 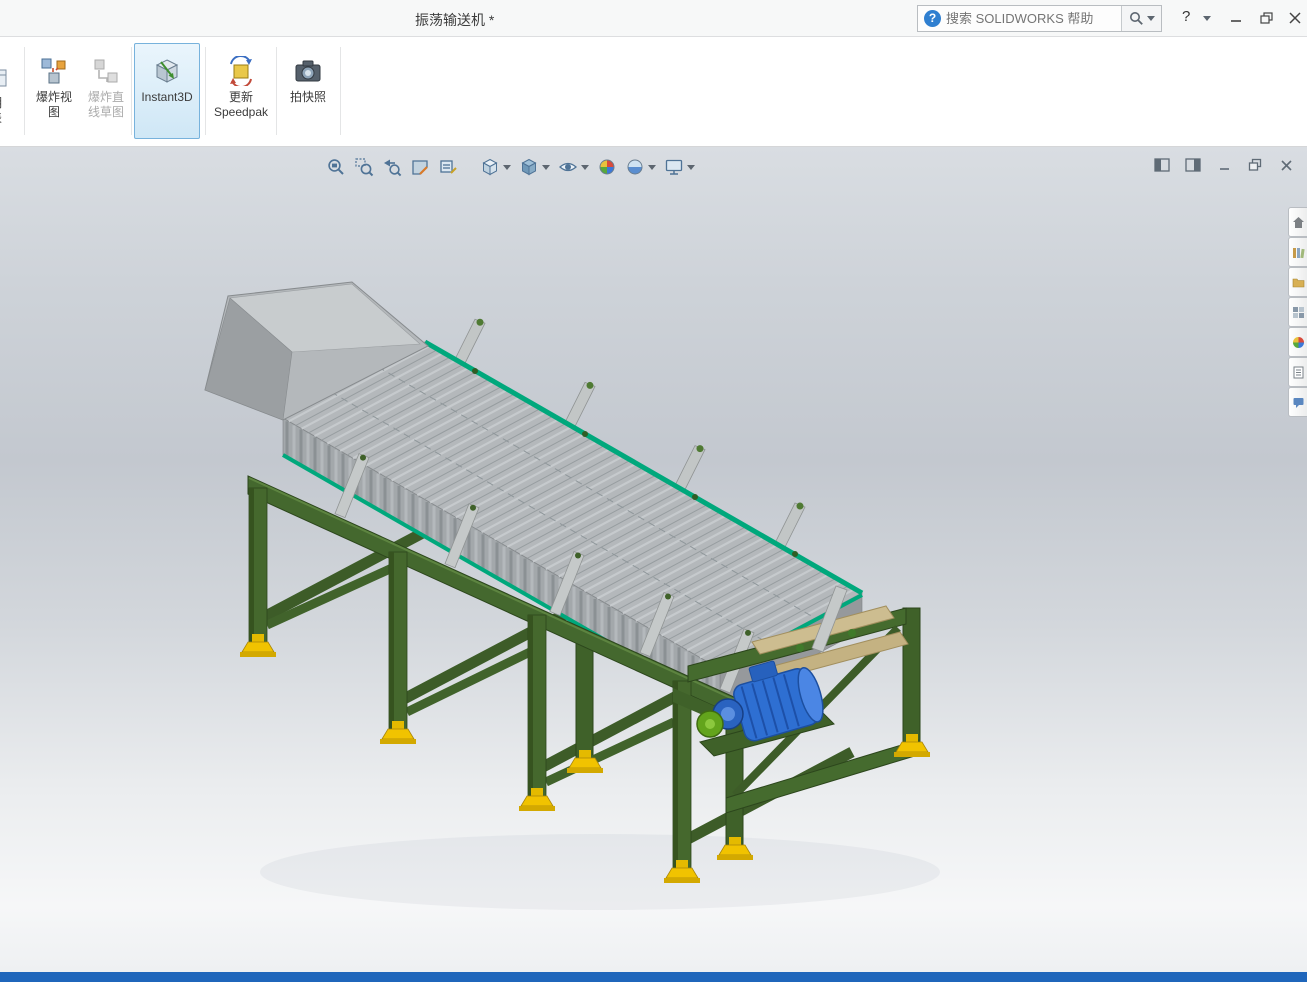 I want to click on view-orientation-caret, so click(x=507, y=167).